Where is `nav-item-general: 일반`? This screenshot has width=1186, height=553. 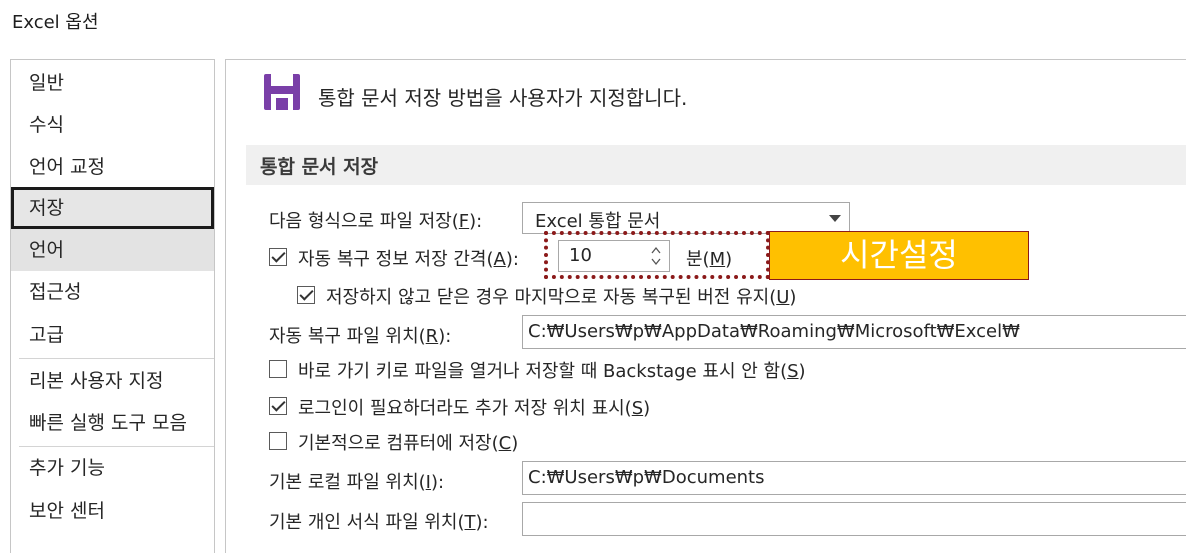
nav-item-general: 일반 is located at coordinates (112, 83).